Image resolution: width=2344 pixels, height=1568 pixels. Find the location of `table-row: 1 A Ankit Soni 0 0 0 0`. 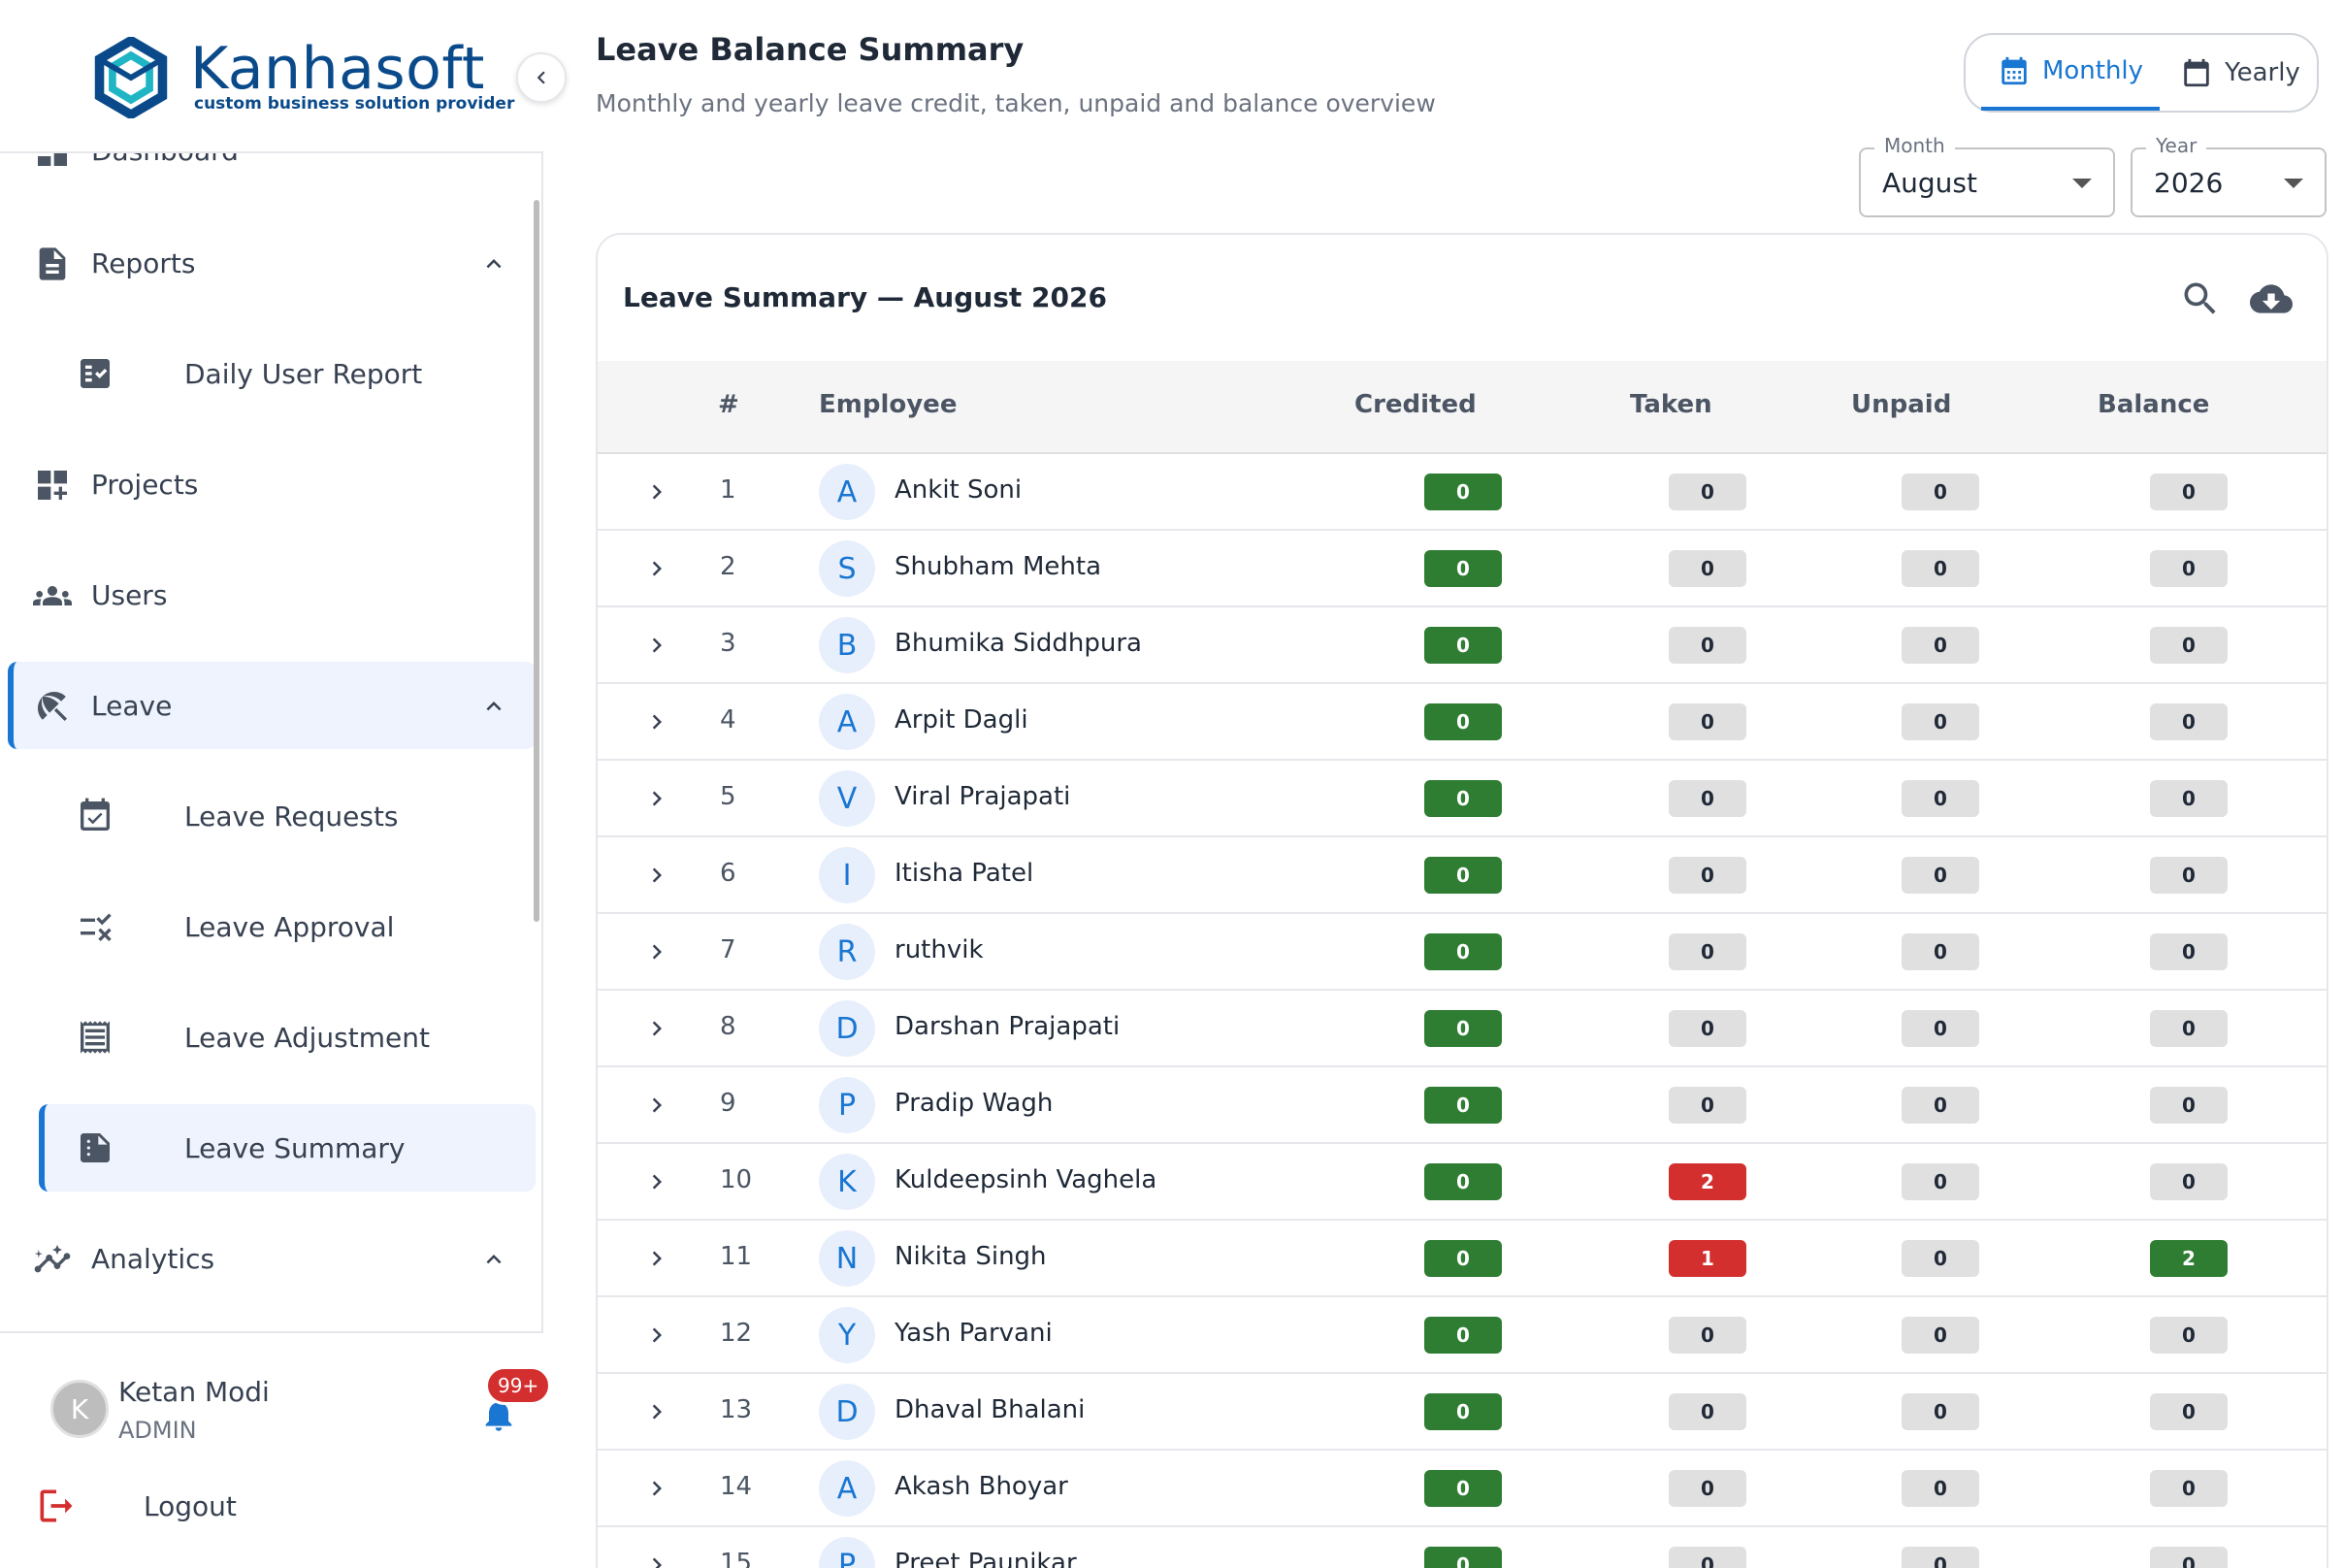

table-row: 1 A Ankit Soni 0 0 0 0 is located at coordinates (1462, 492).